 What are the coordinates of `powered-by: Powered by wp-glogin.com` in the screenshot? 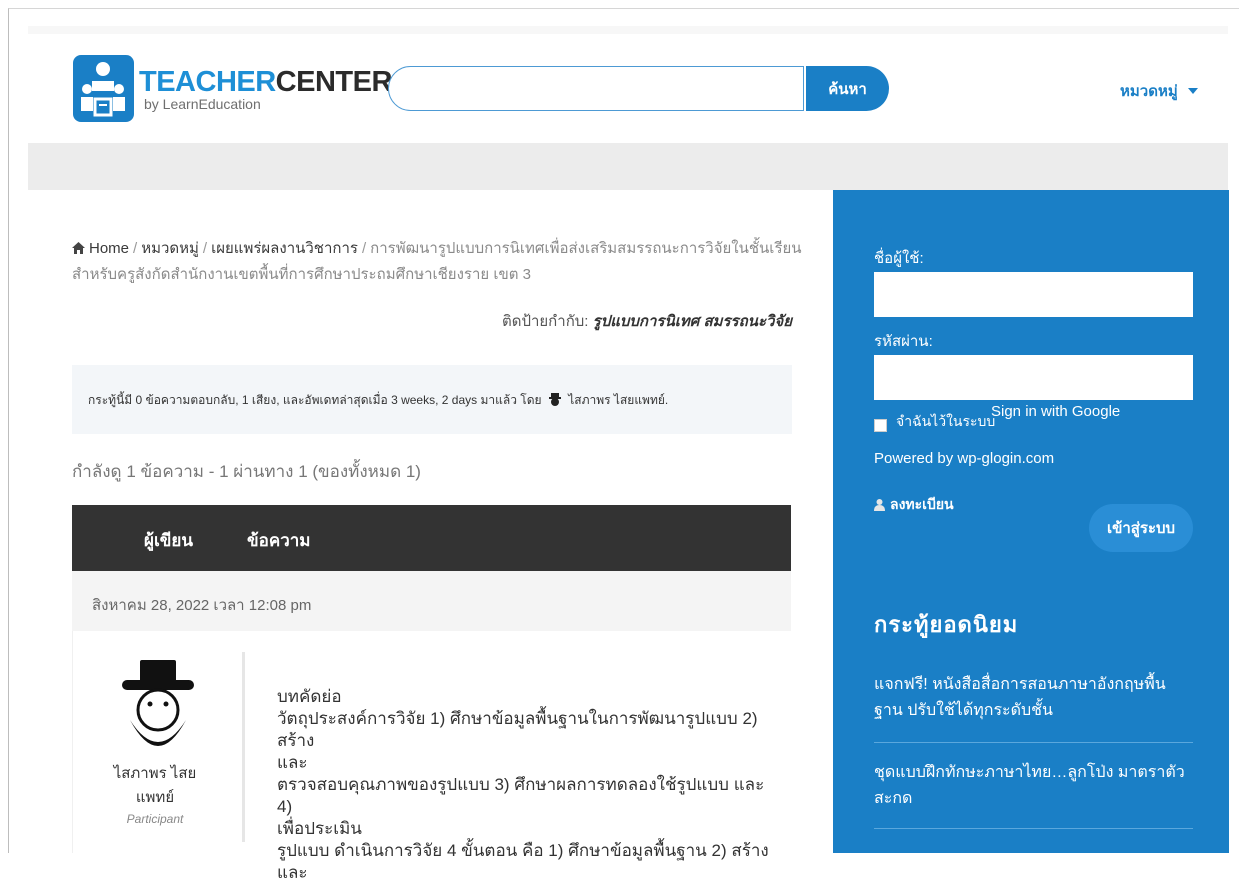 It's located at (964, 458).